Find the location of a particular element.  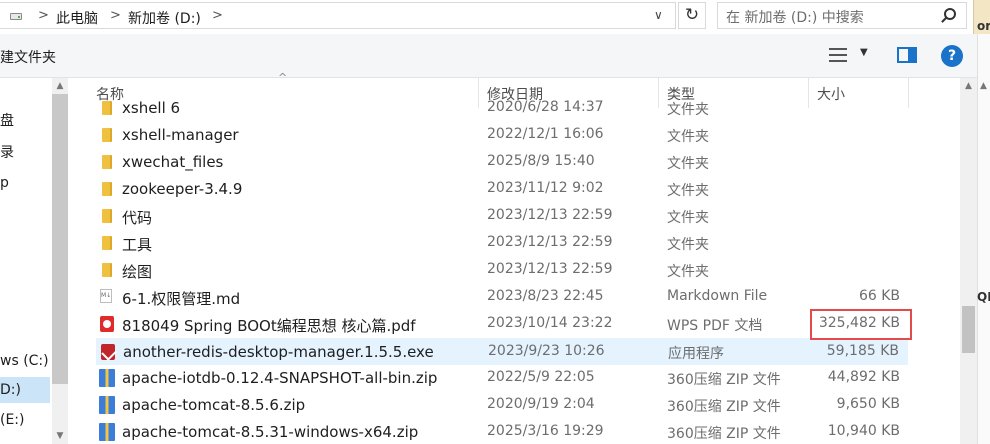

background-scroll-up-icon: ▲ is located at coordinates (983, 86).